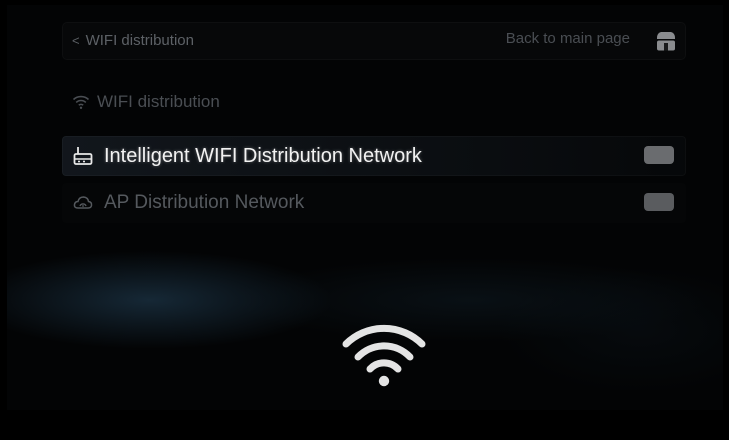 The height and width of the screenshot is (440, 729). I want to click on router-icon, so click(83, 156).